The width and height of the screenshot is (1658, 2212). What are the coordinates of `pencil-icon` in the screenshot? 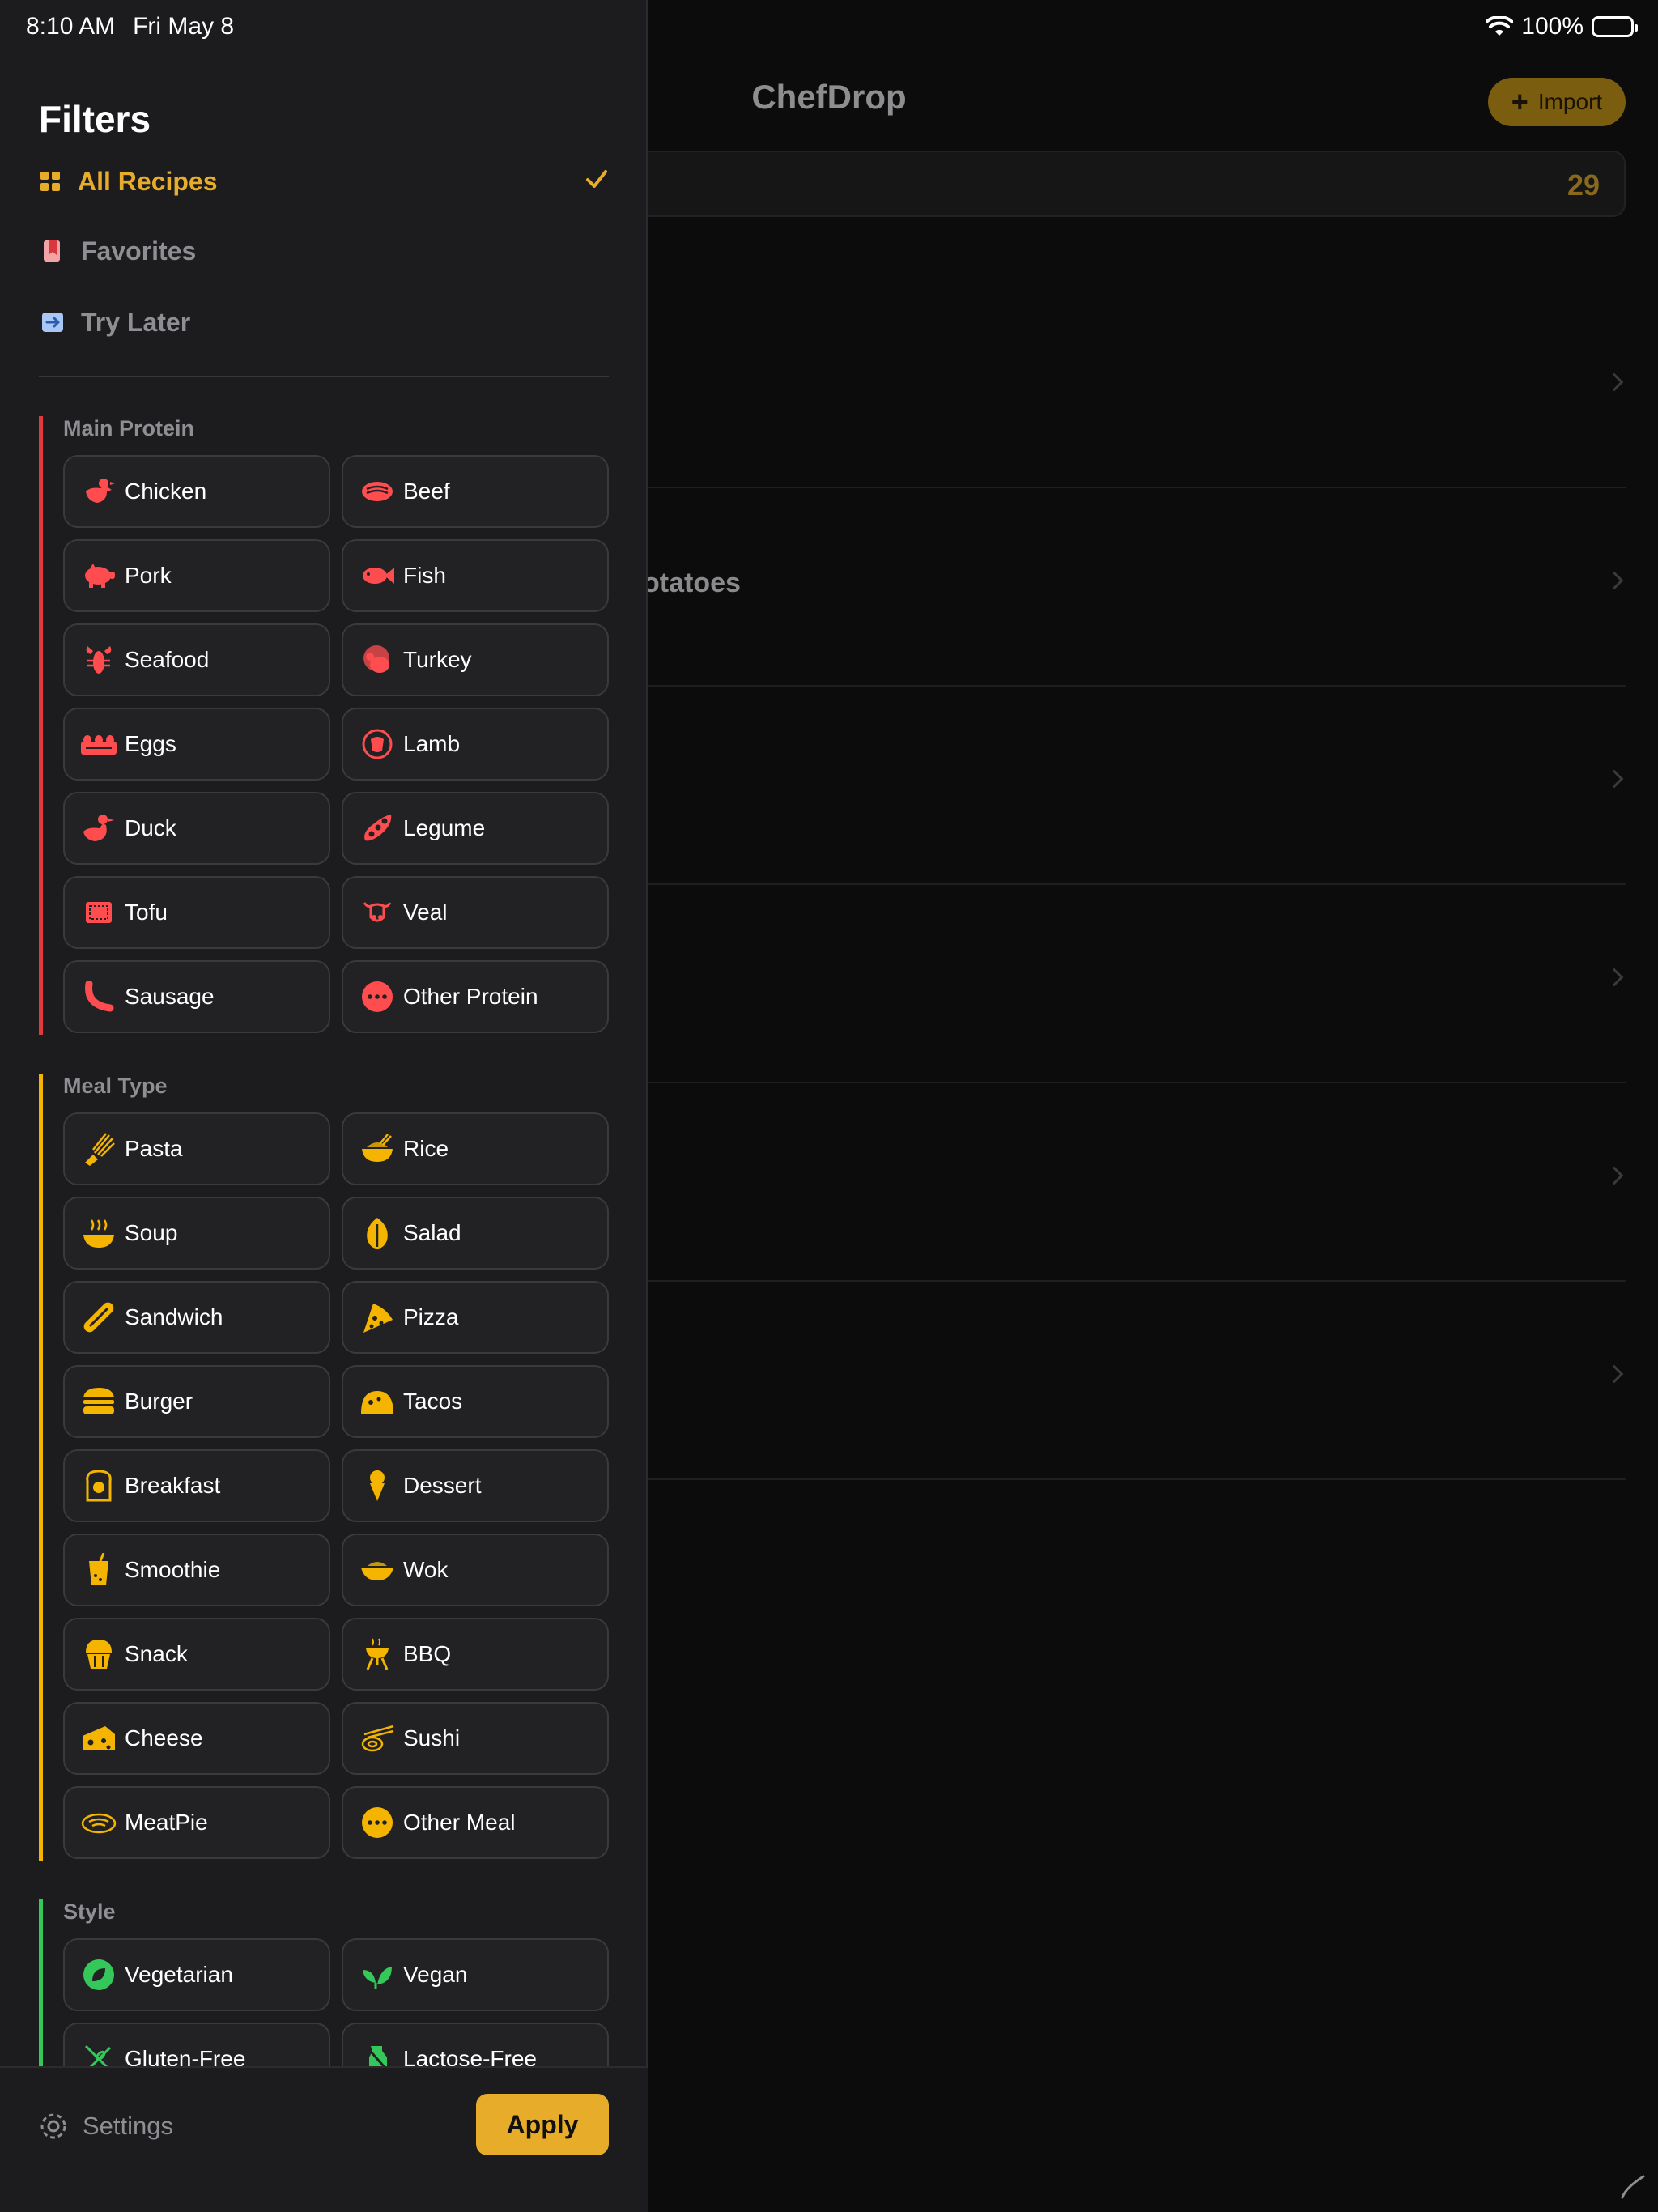 It's located at (1633, 2187).